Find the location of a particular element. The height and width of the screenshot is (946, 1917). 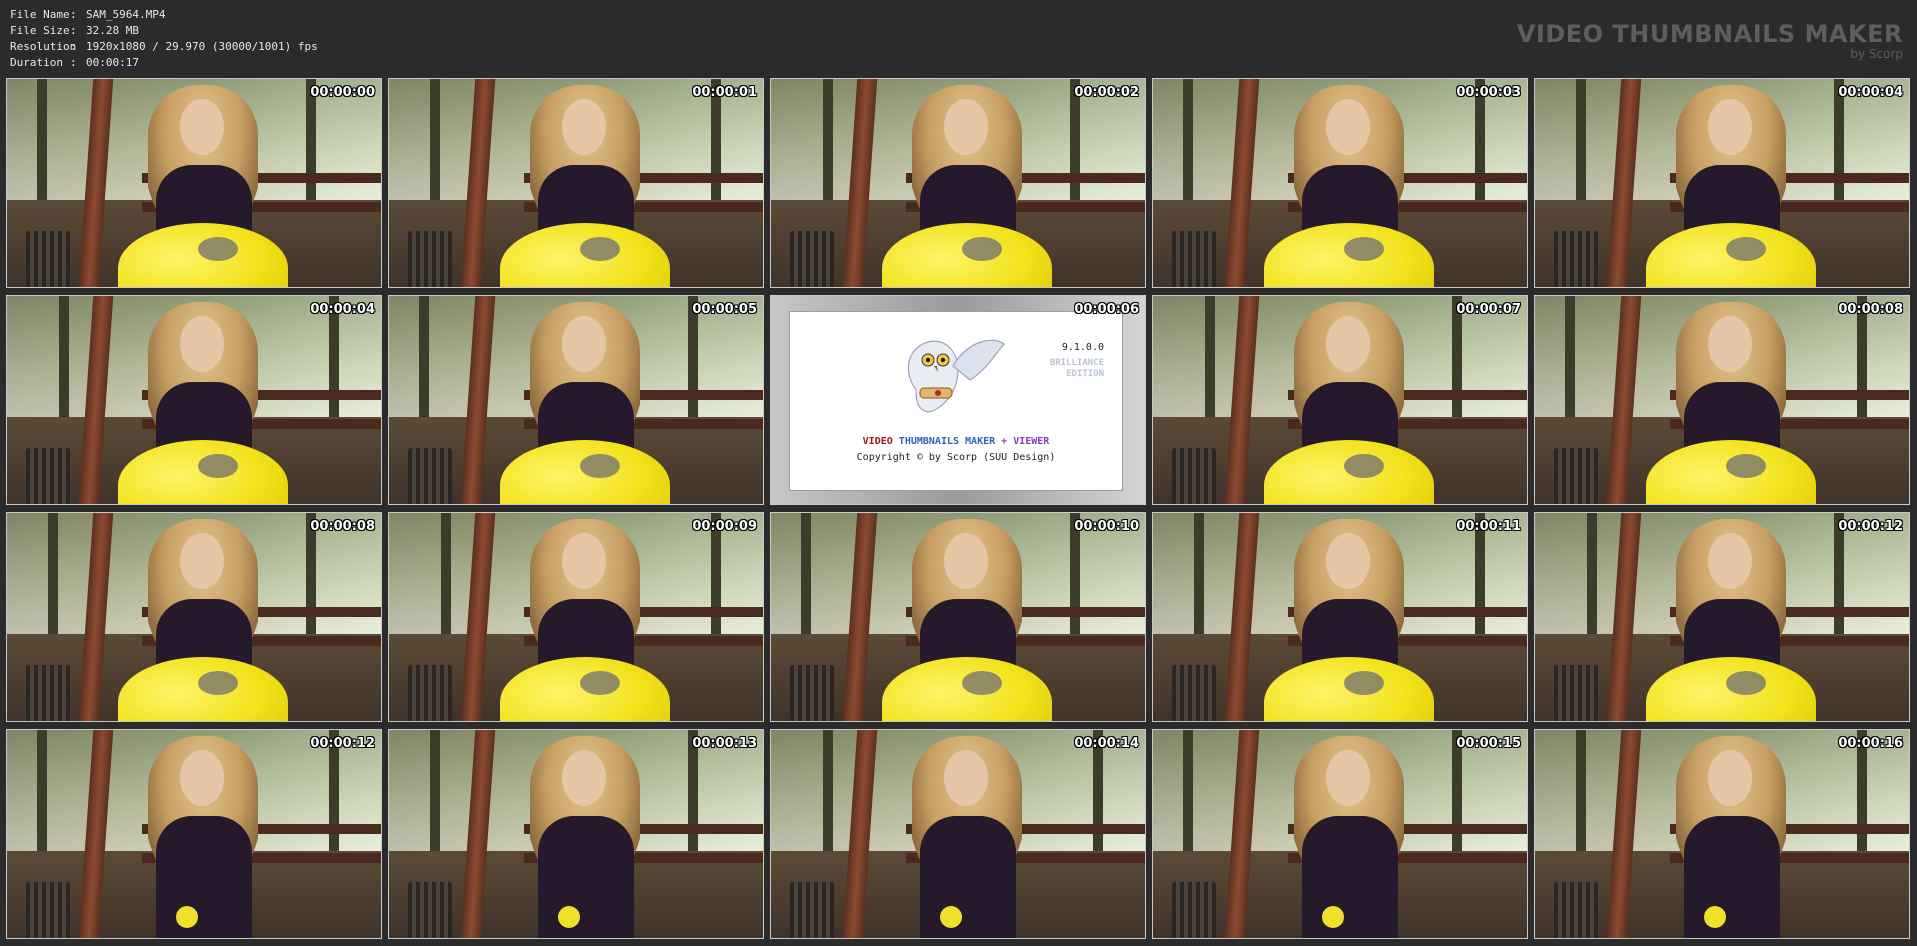

version-label: 9.1.0.0 is located at coordinates (1082, 347).